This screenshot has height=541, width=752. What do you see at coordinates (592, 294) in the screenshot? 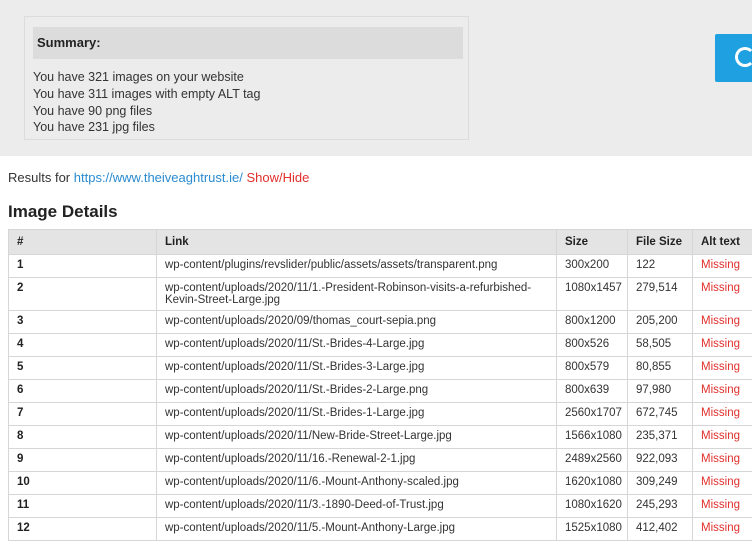
I see `image-dimensions: 1080x1457` at bounding box center [592, 294].